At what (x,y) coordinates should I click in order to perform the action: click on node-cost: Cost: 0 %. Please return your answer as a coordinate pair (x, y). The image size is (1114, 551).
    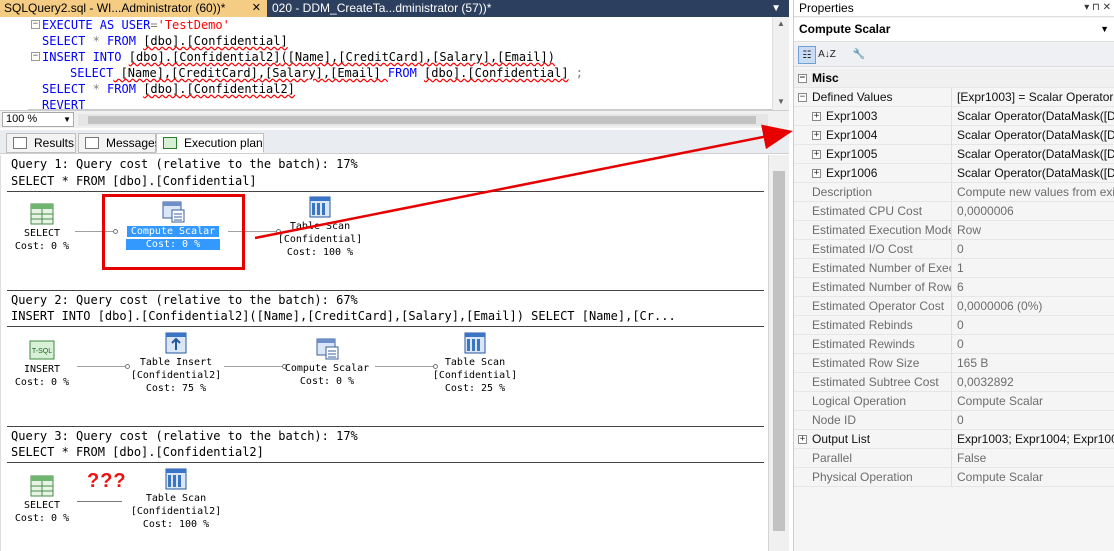
    Looking at the image, I should click on (42, 246).